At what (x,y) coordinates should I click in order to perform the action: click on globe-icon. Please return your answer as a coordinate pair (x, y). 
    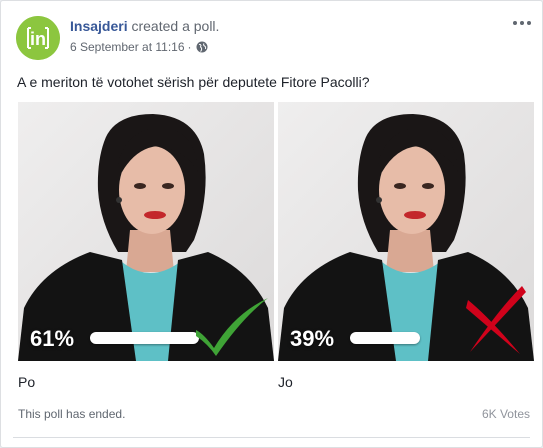
    Looking at the image, I should click on (202, 47).